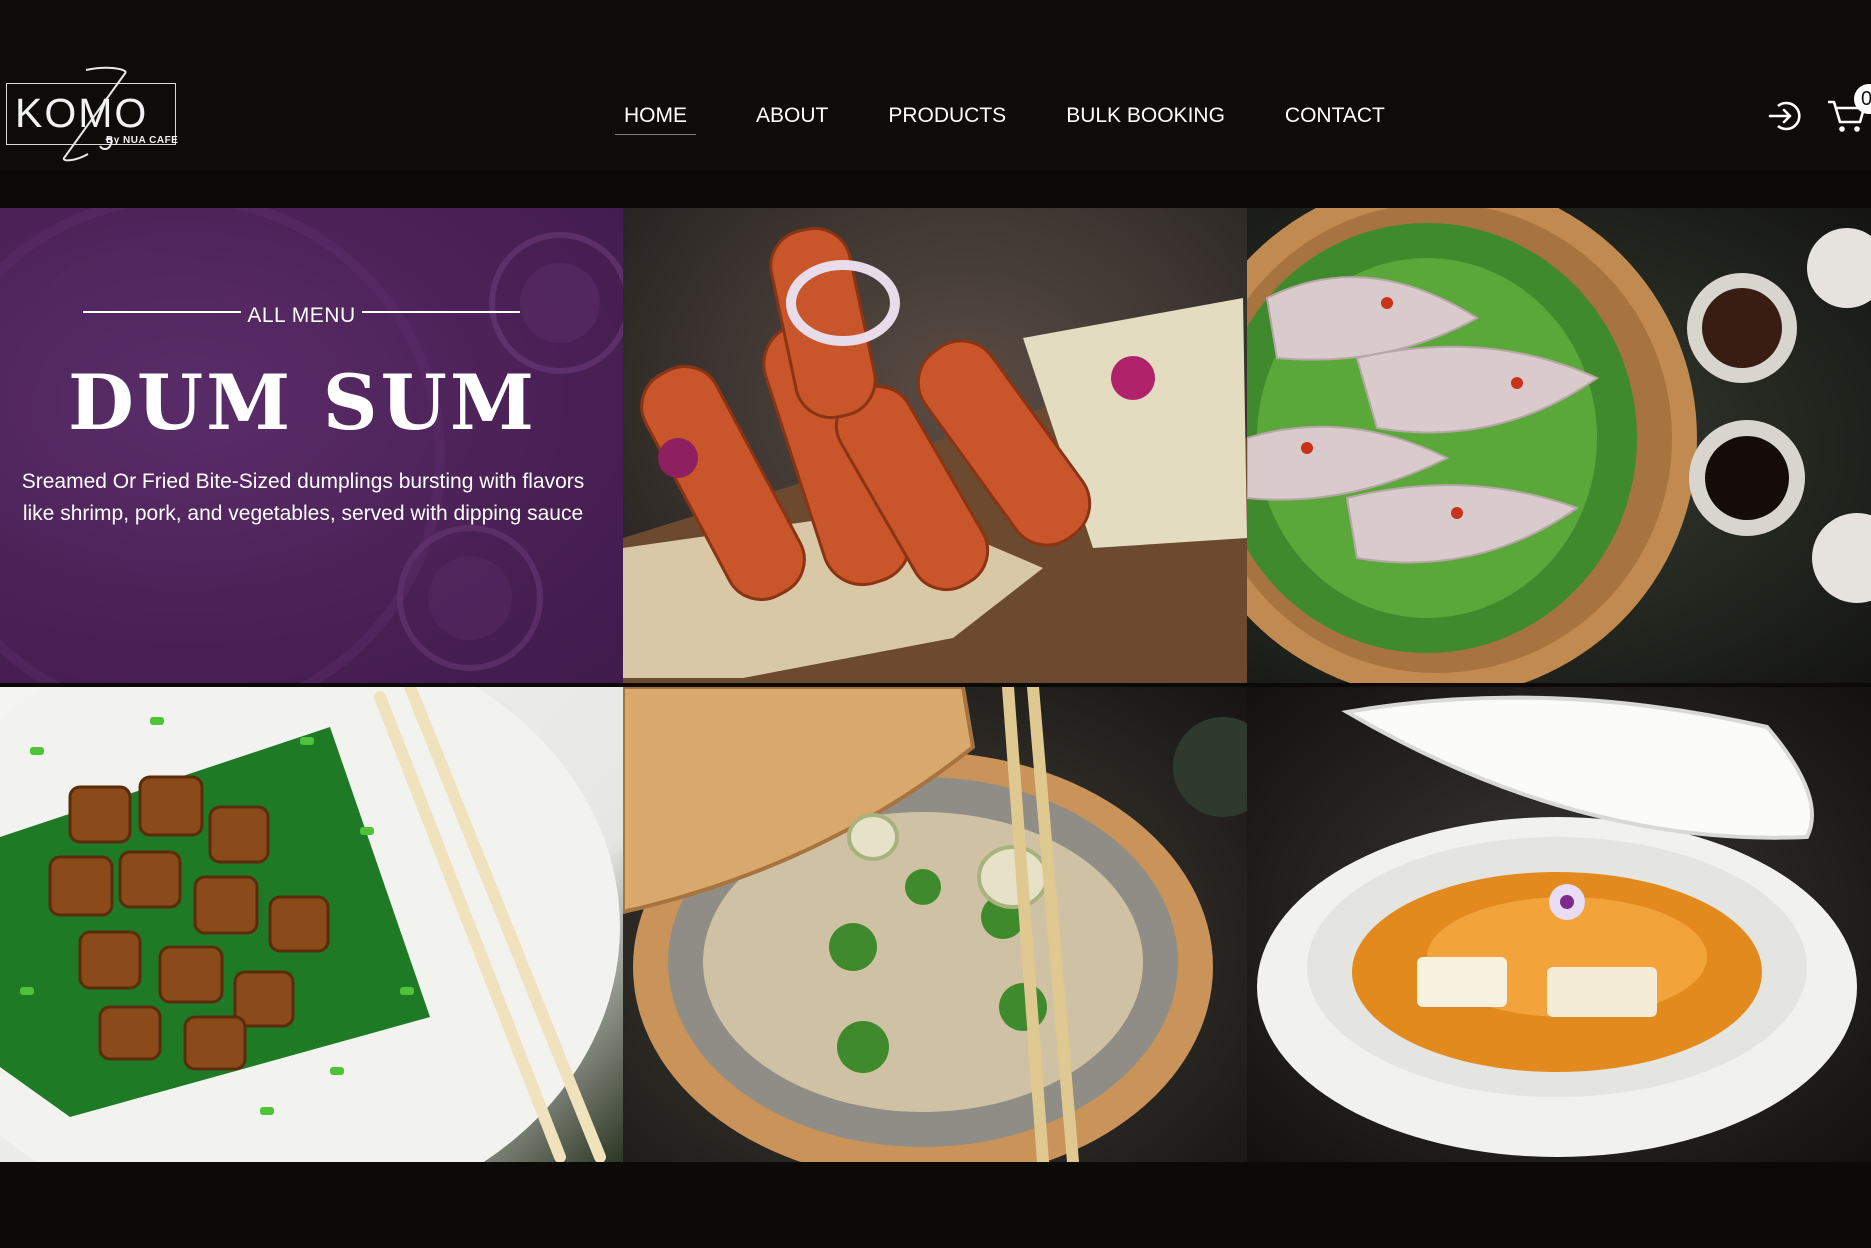 The height and width of the screenshot is (1248, 1871). What do you see at coordinates (302, 402) in the screenshot?
I see `promo-title: DUM SUM` at bounding box center [302, 402].